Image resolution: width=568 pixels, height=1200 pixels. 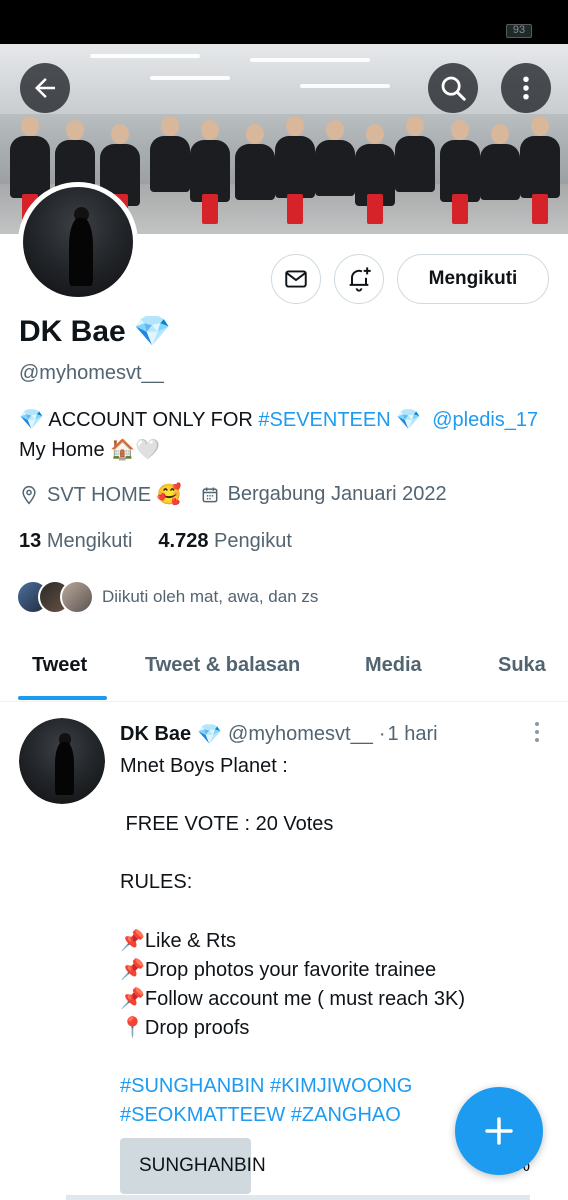 I want to click on join-date-text: Bergabung Januari 2022, so click(x=337, y=494).